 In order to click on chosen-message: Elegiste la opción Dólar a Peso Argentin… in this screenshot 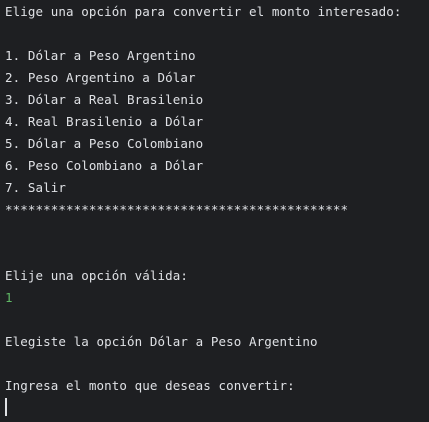, I will do `click(161, 341)`.